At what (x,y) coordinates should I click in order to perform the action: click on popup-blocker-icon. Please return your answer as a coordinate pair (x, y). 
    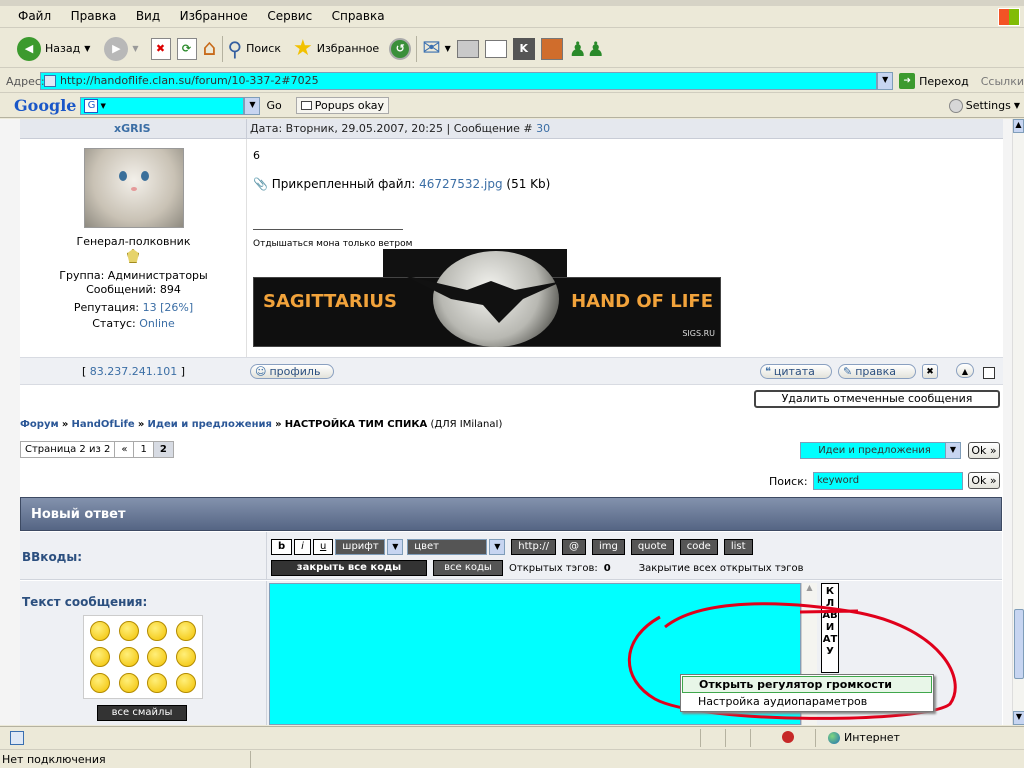
    Looking at the image, I should click on (306, 105).